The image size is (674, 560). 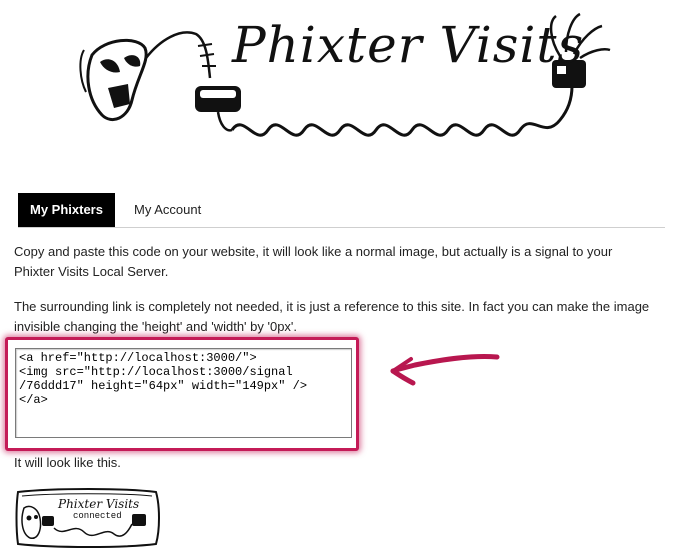 What do you see at coordinates (99, 504) in the screenshot?
I see `badge-title: Phixter Visits` at bounding box center [99, 504].